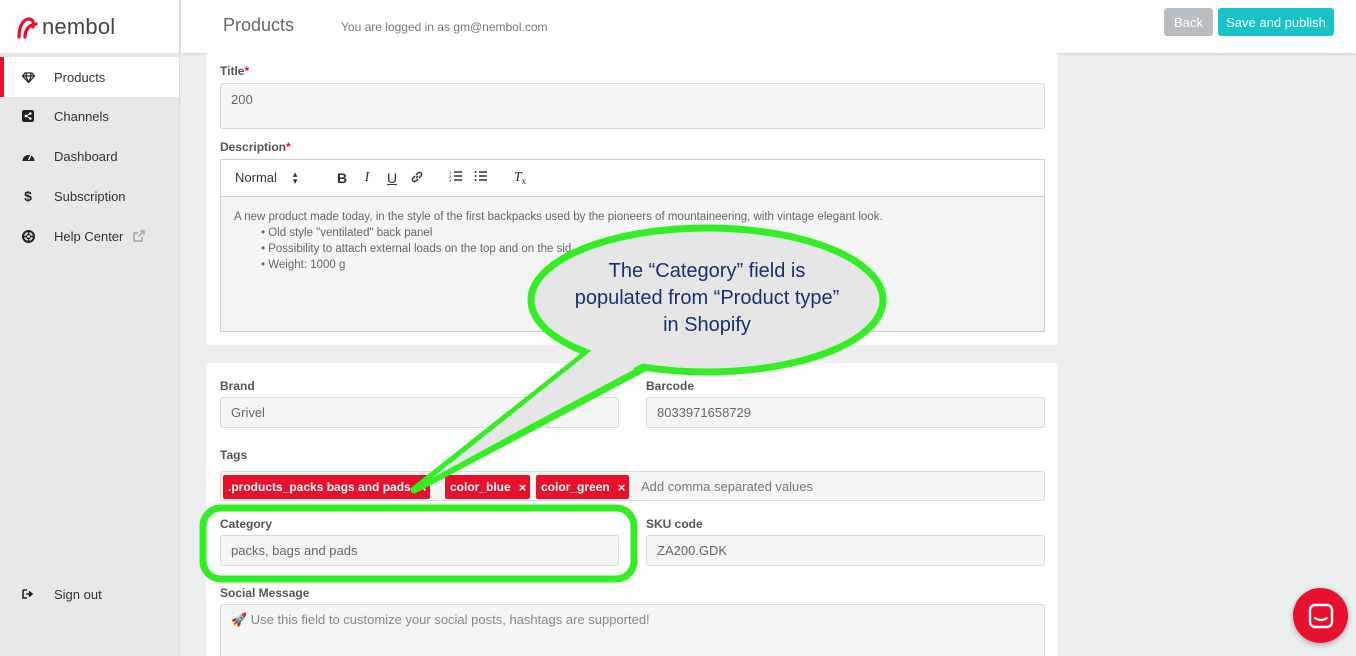 Image resolution: width=1356 pixels, height=656 pixels. What do you see at coordinates (707, 325) in the screenshot?
I see `callout-line: in Shopify` at bounding box center [707, 325].